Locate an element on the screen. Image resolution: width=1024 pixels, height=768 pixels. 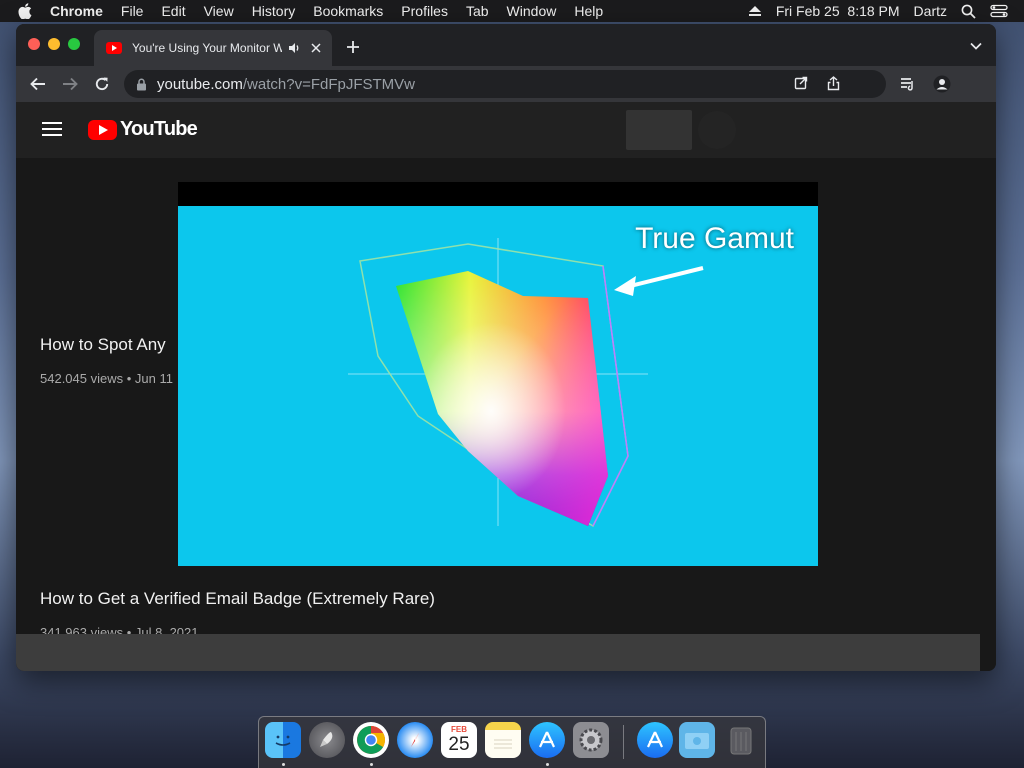
color-gamut-graphic is located at coordinates (526, 383).